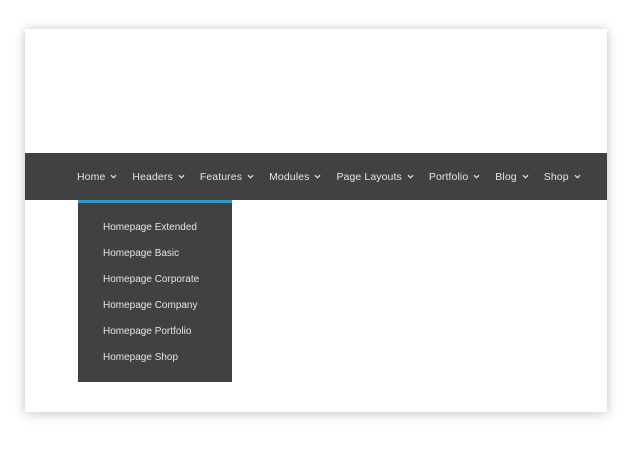  Describe the element at coordinates (151, 309) in the screenshot. I see `dropdown-item-homepage-company: Homepage Company` at that location.